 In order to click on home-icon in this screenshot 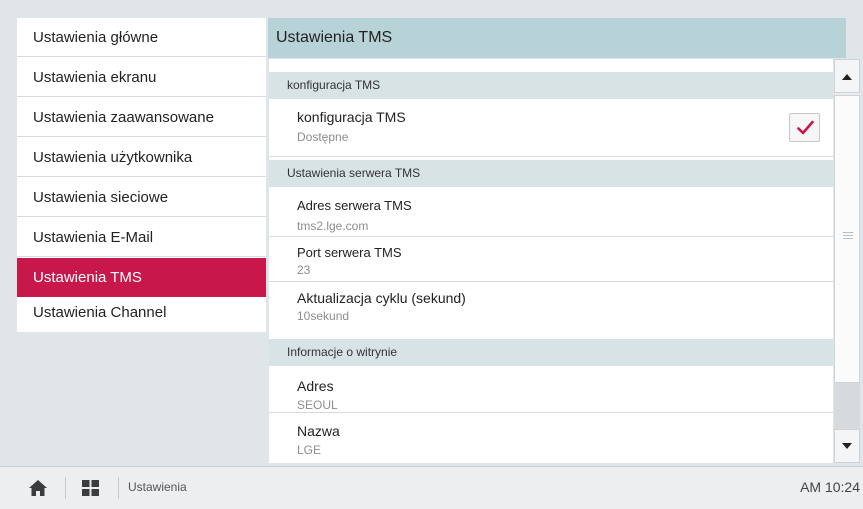, I will do `click(38, 488)`.